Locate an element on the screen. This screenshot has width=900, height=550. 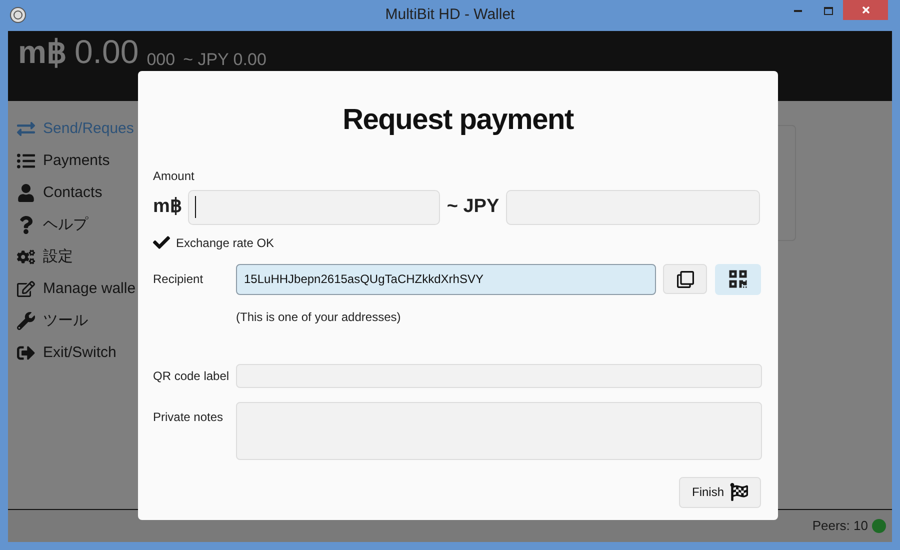
bitcoin-symbol: m฿ is located at coordinates (168, 206).